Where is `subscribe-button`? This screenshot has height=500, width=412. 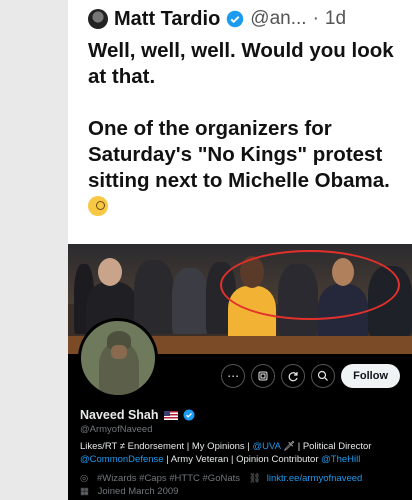
subscribe-button is located at coordinates (293, 376).